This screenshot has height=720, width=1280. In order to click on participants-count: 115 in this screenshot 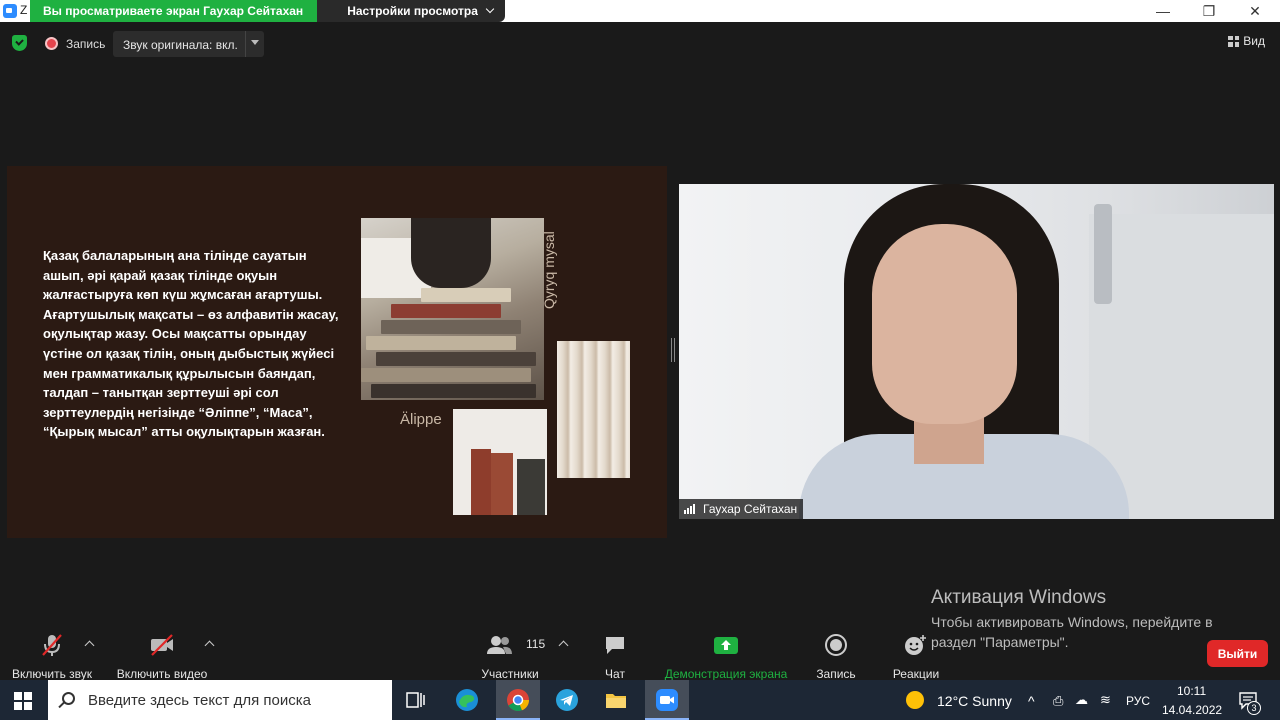, I will do `click(536, 644)`.